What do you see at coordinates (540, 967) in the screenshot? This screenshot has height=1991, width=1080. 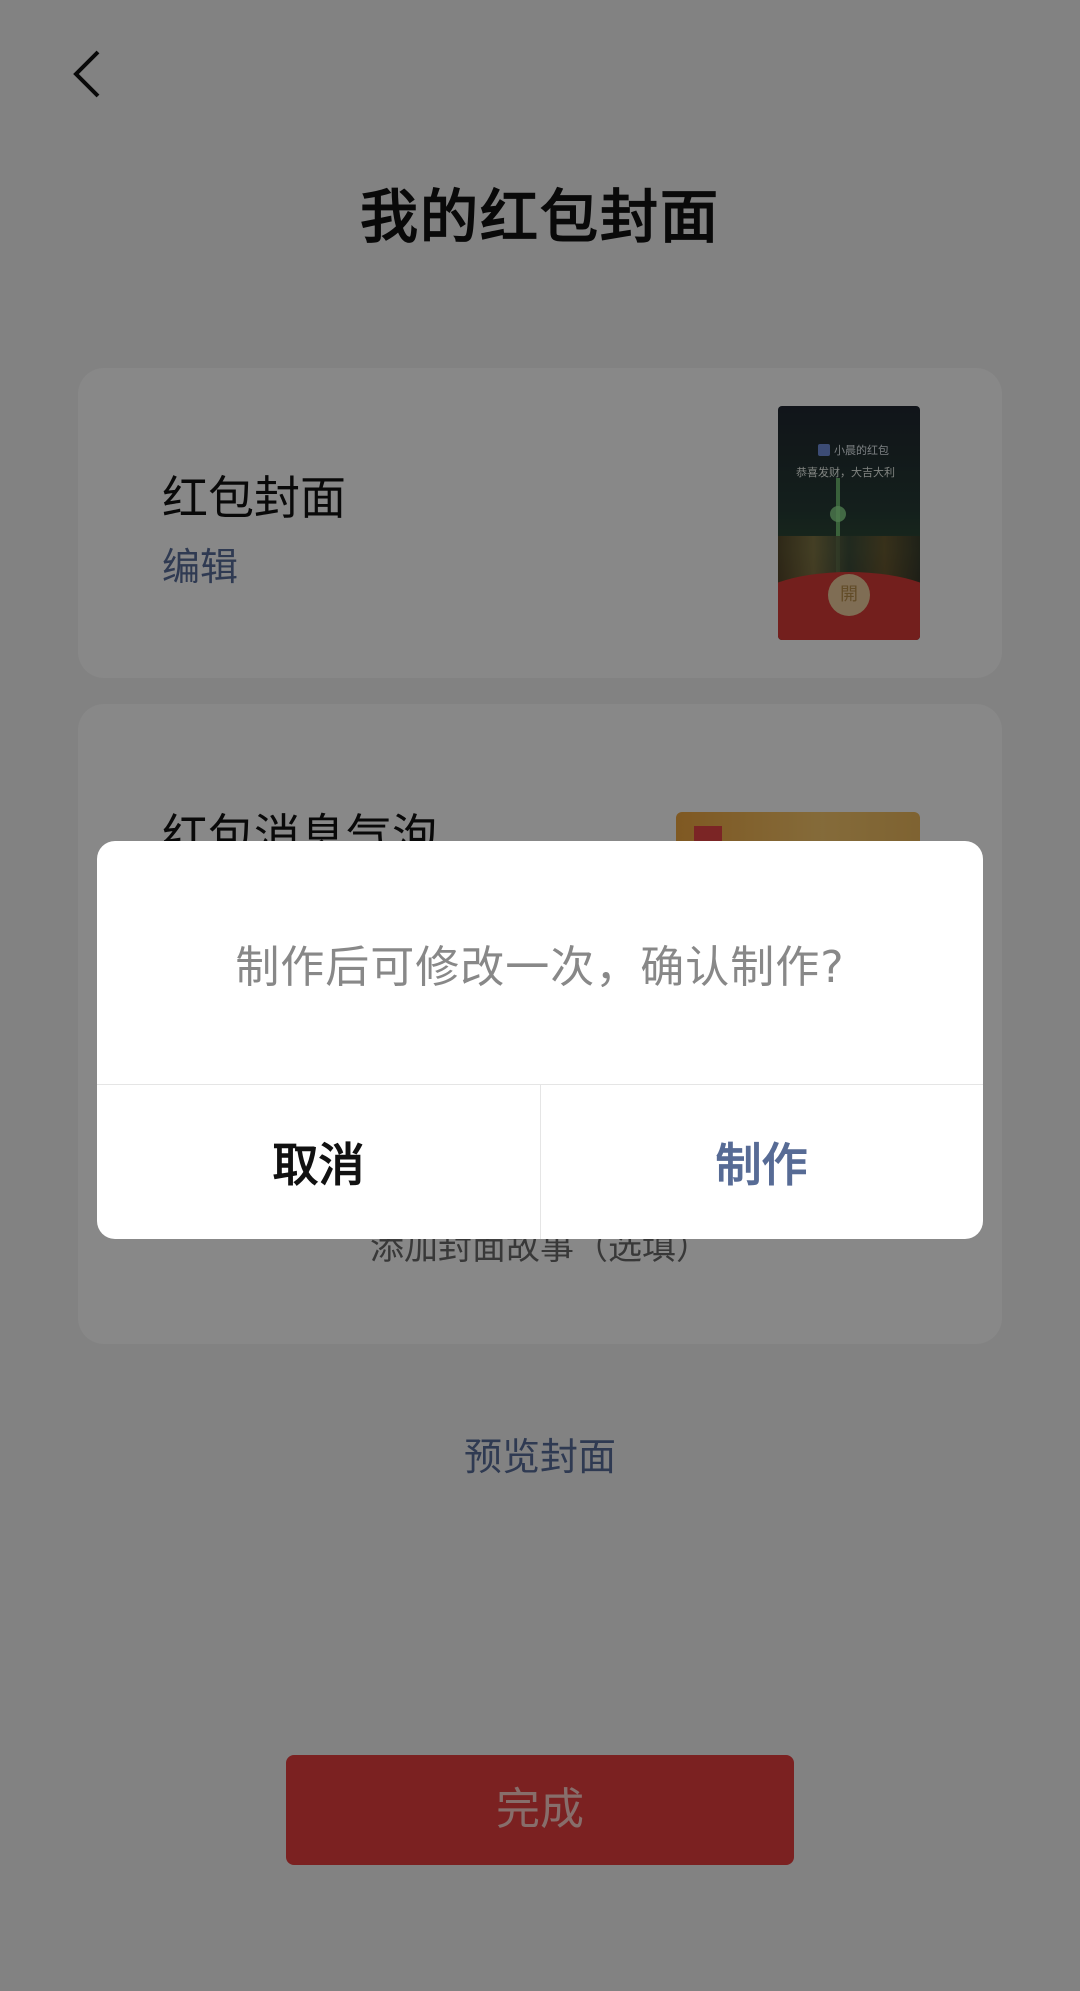 I see `dialog-message: 制作后可修改一次，确认制作?` at bounding box center [540, 967].